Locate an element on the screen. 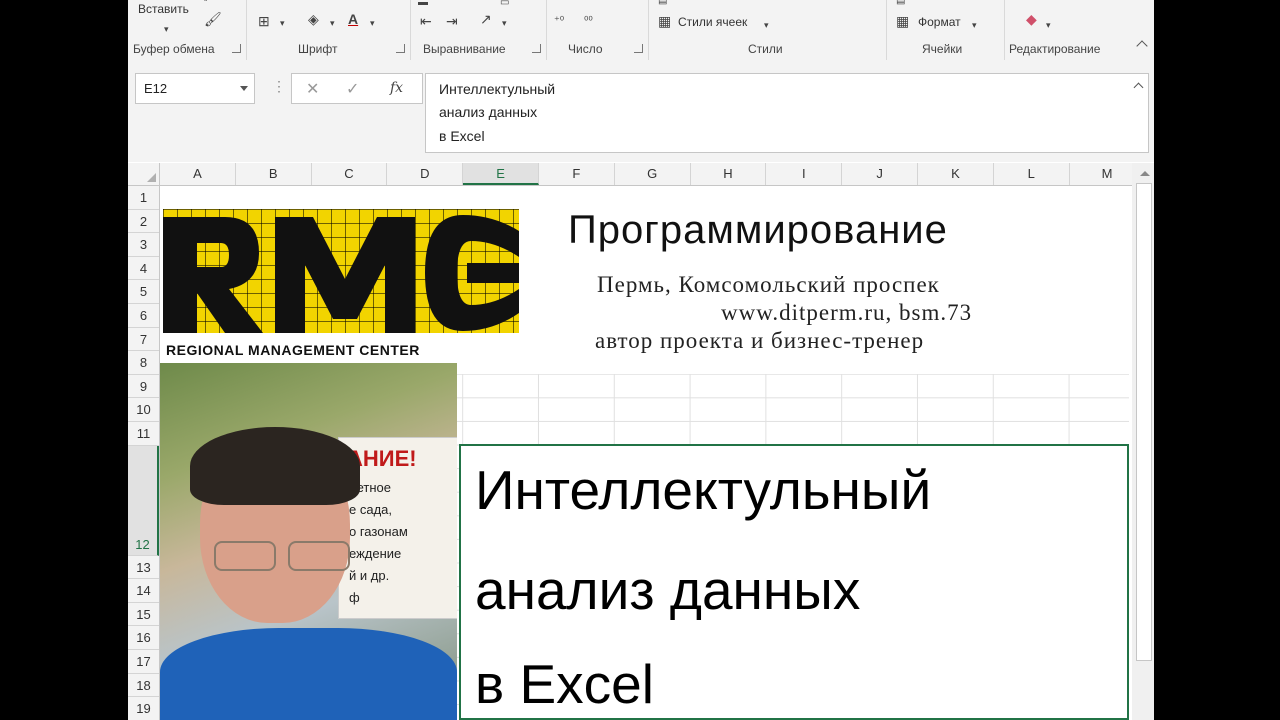 This screenshot has height=720, width=1280. rmc-logo is located at coordinates (341, 271).